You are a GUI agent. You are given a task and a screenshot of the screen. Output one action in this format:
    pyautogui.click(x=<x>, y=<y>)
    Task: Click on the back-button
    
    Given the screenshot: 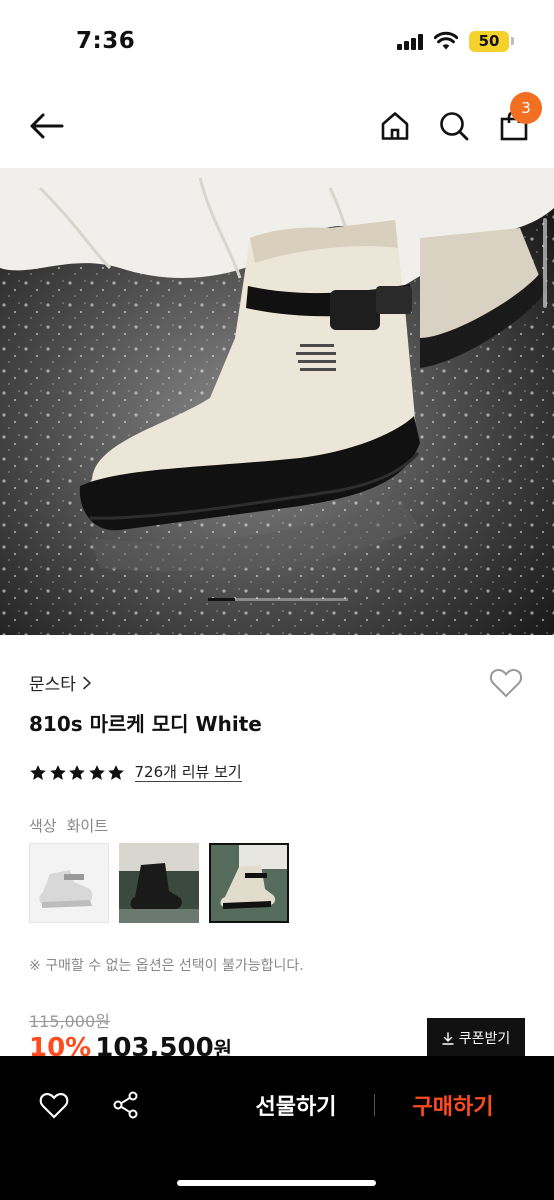 What is the action you would take?
    pyautogui.click(x=46, y=126)
    